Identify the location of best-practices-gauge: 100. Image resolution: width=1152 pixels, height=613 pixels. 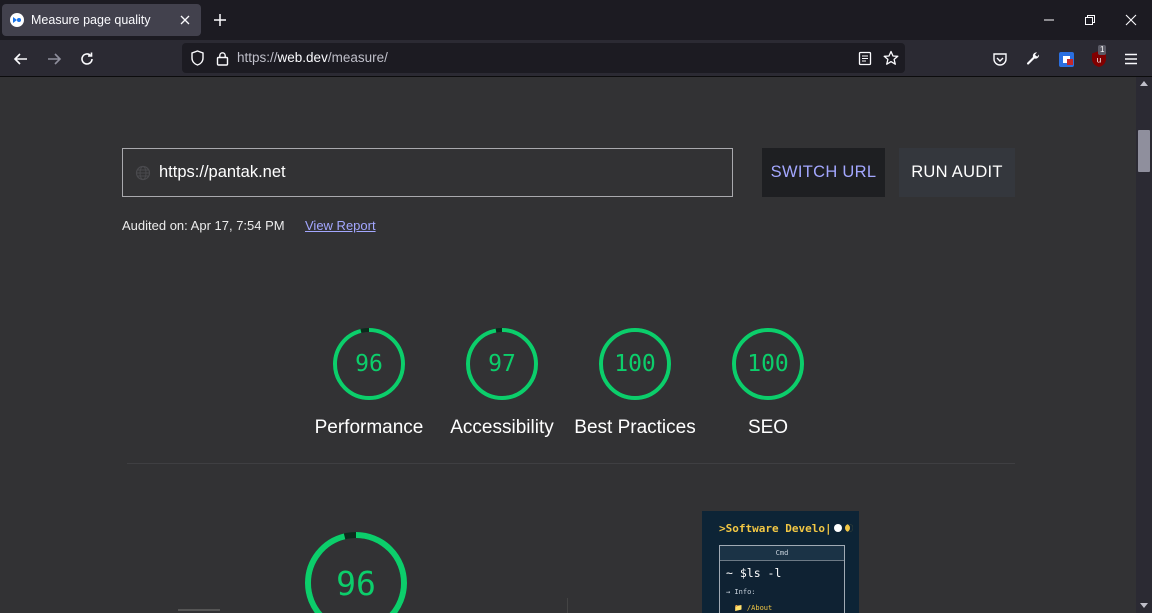
(635, 364).